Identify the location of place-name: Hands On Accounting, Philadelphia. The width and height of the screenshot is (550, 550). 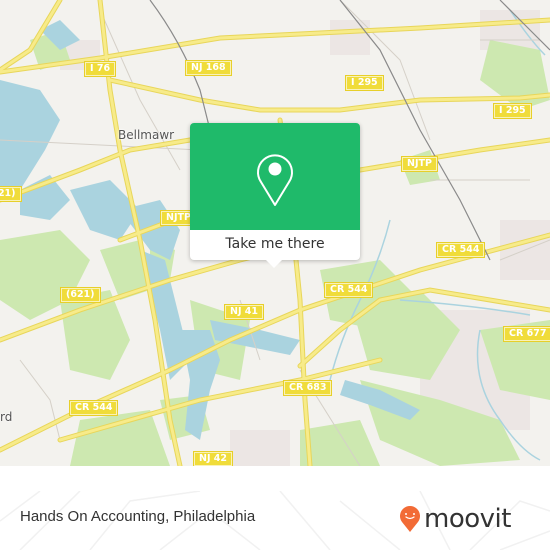
(138, 516).